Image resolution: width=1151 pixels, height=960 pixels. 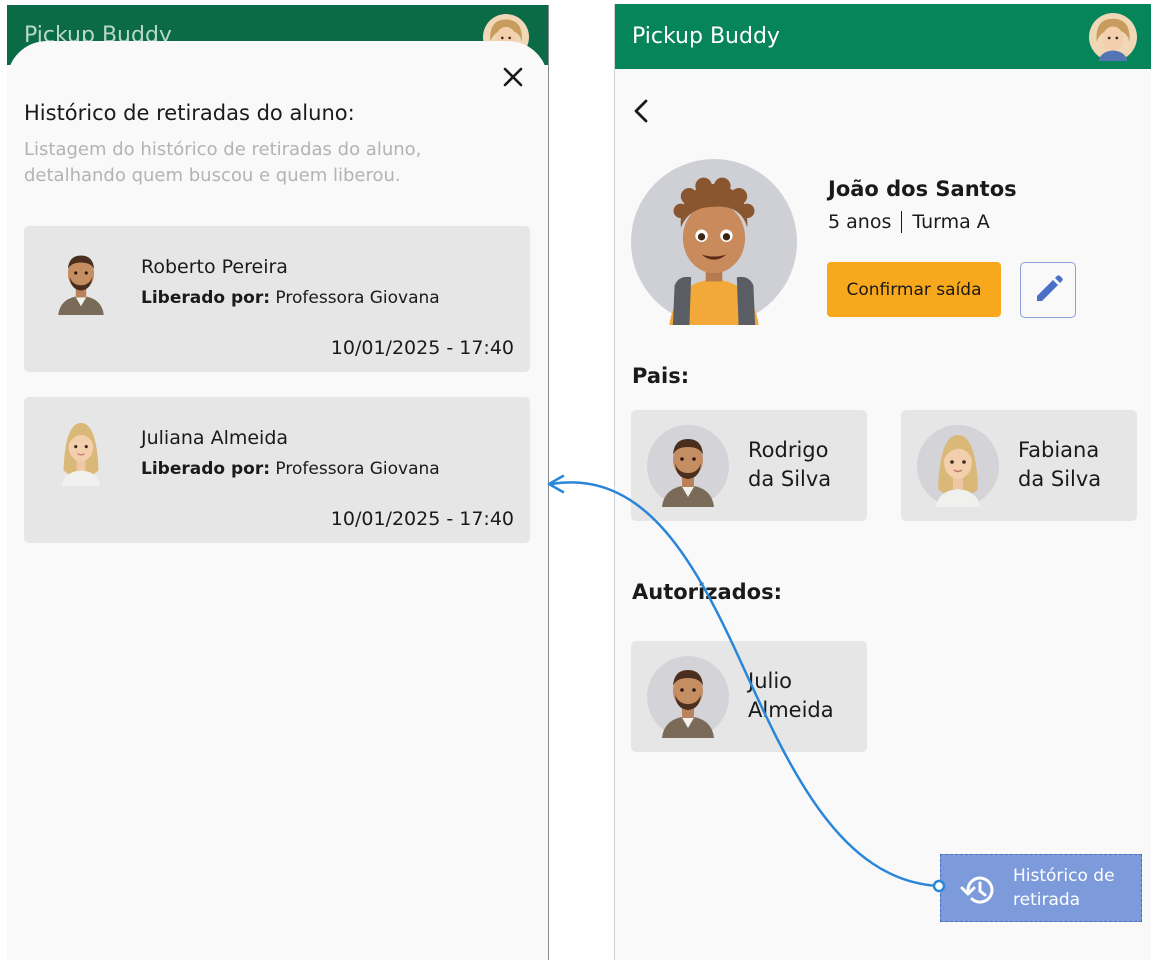 I want to click on authorized-heading: Autorizados:, so click(x=707, y=592).